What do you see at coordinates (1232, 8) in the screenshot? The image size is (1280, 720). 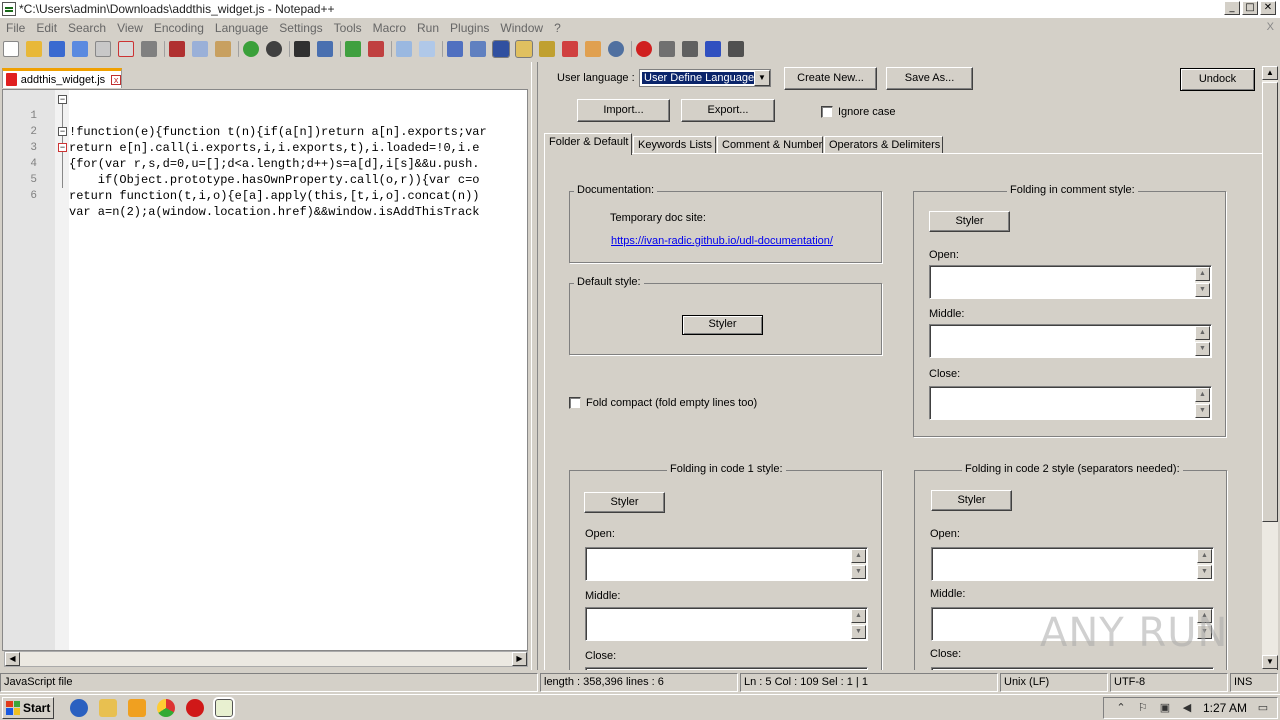 I see `minimize-button: _` at bounding box center [1232, 8].